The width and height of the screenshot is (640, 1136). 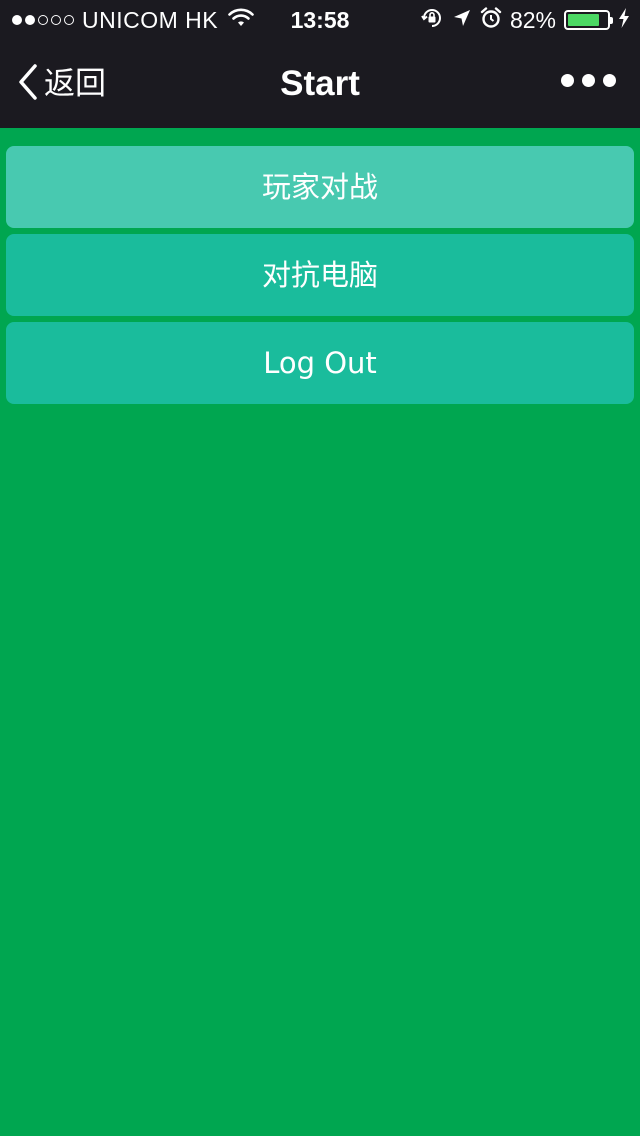 I want to click on status-bar: UNICOM HK 13:58 82%, so click(x=320, y=20).